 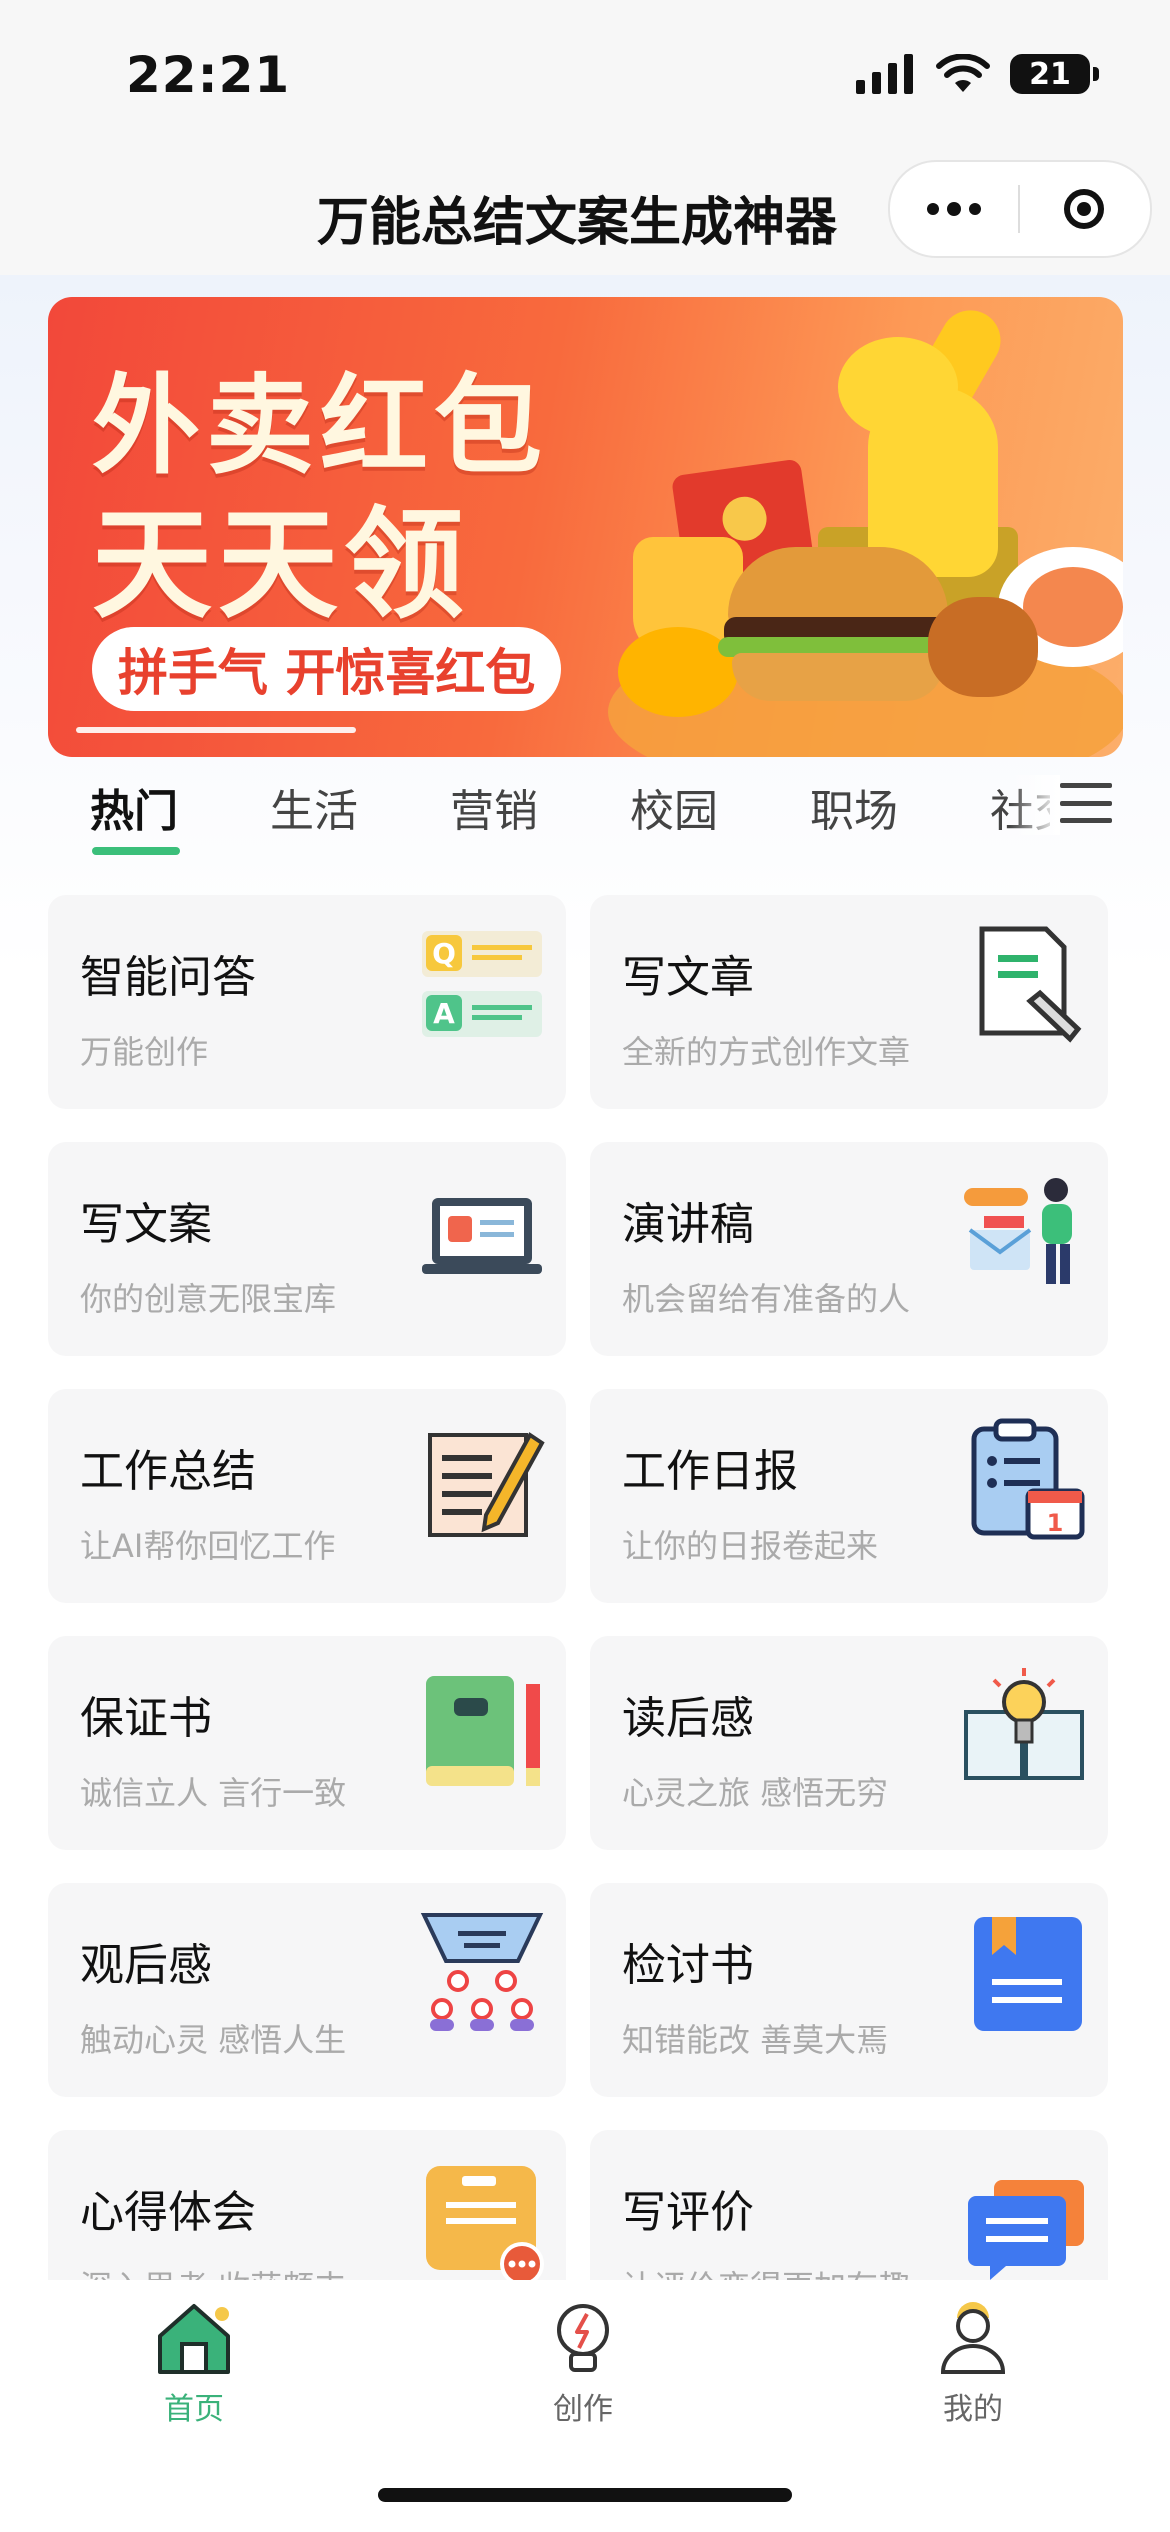 What do you see at coordinates (766, 1299) in the screenshot?
I see `card-subtitle: 机会留给有准备的人` at bounding box center [766, 1299].